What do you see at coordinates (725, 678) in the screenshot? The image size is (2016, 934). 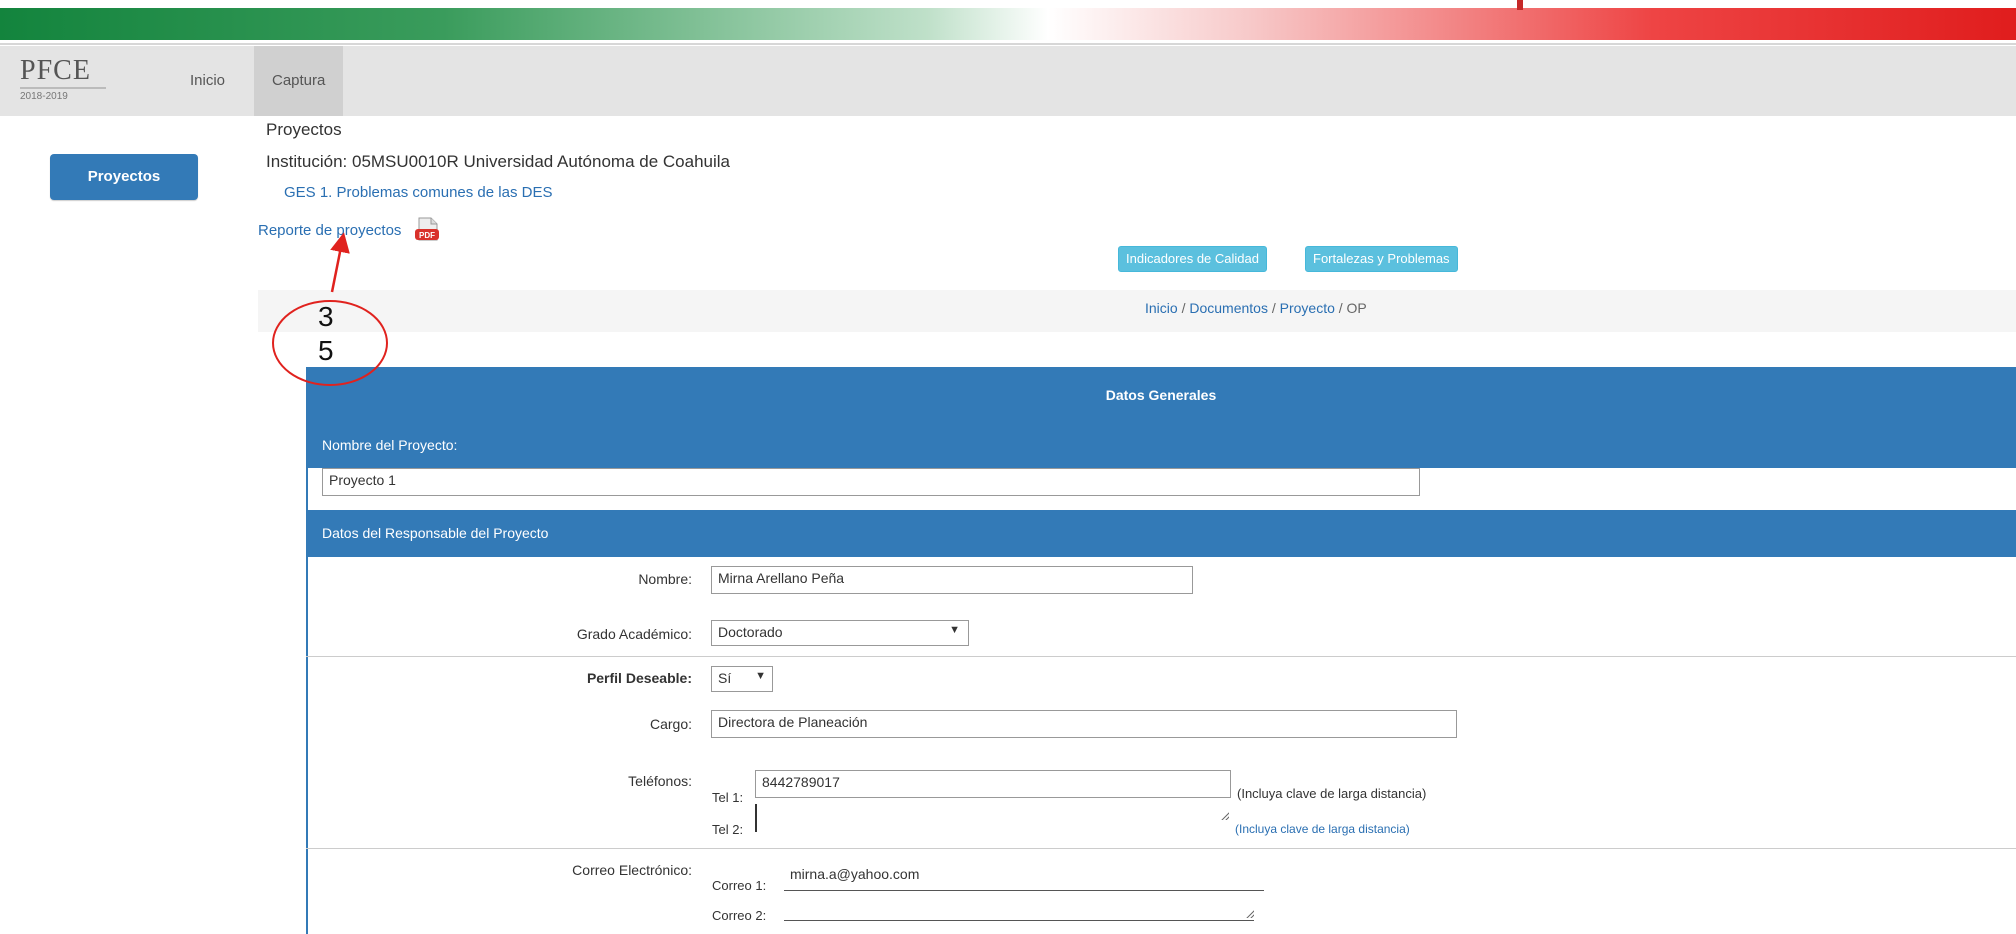 I see `profile-select-value: Sí` at bounding box center [725, 678].